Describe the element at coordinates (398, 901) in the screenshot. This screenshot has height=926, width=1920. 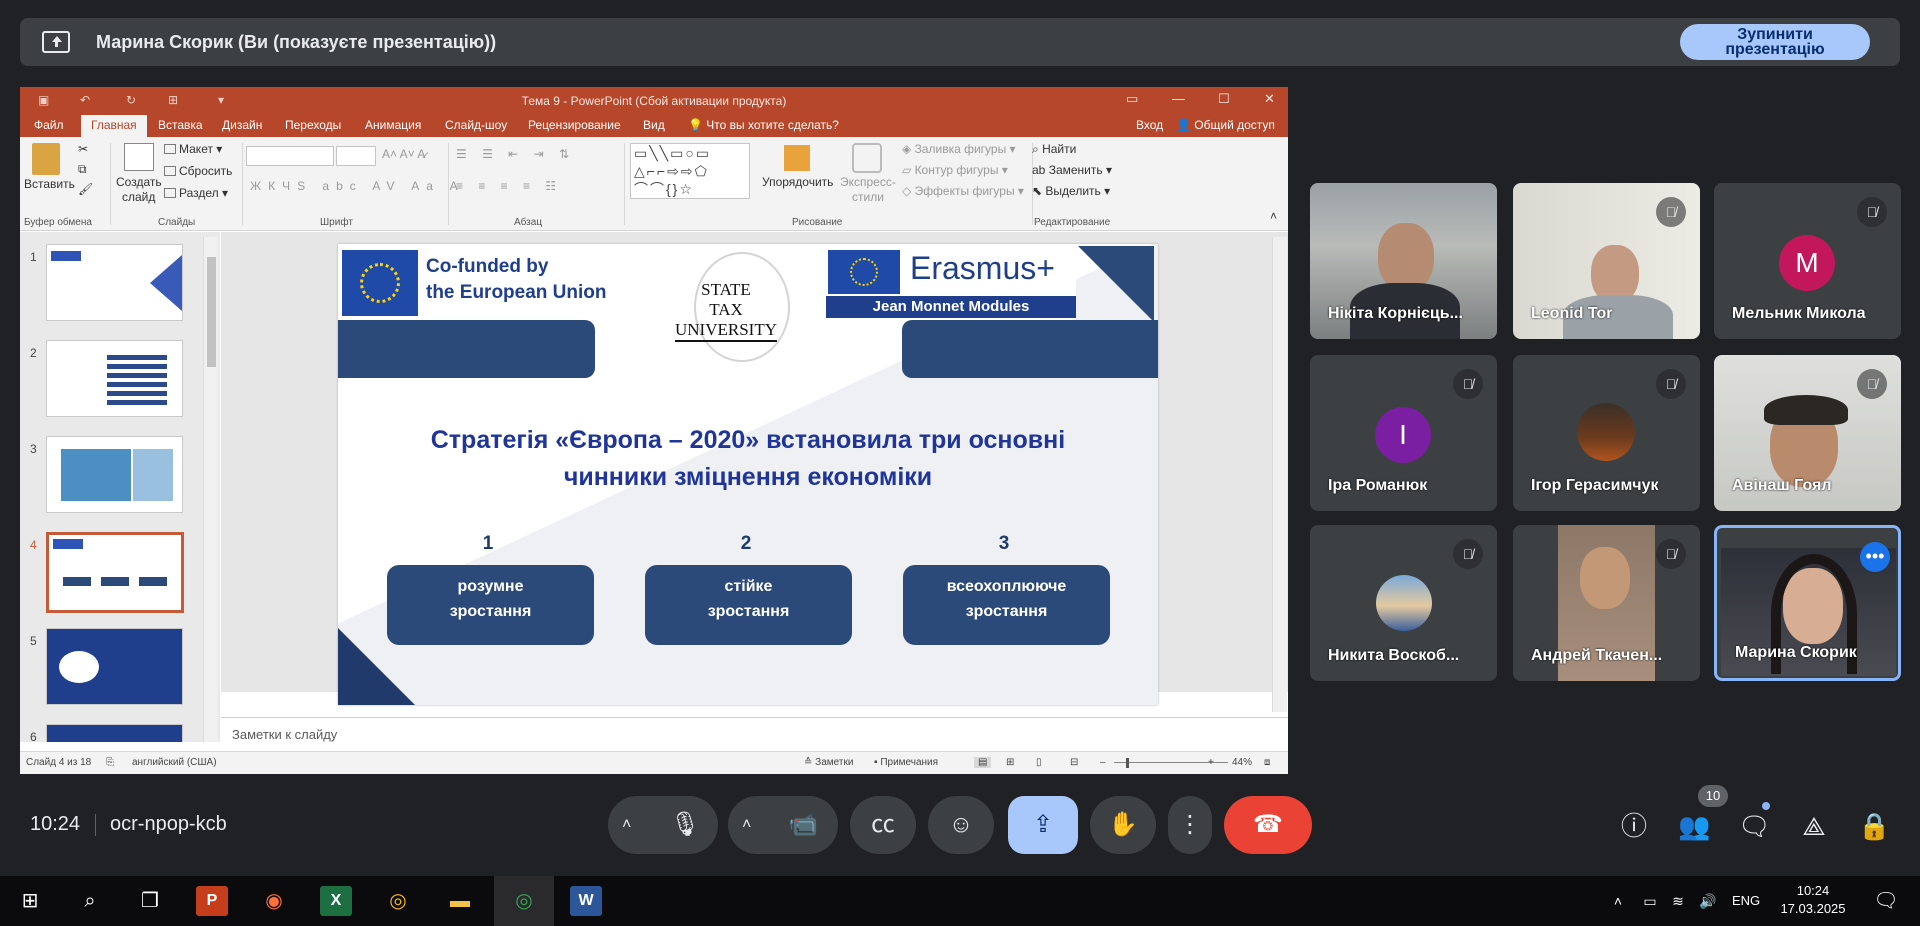
I see `chrome-app-icon: ◎` at that location.